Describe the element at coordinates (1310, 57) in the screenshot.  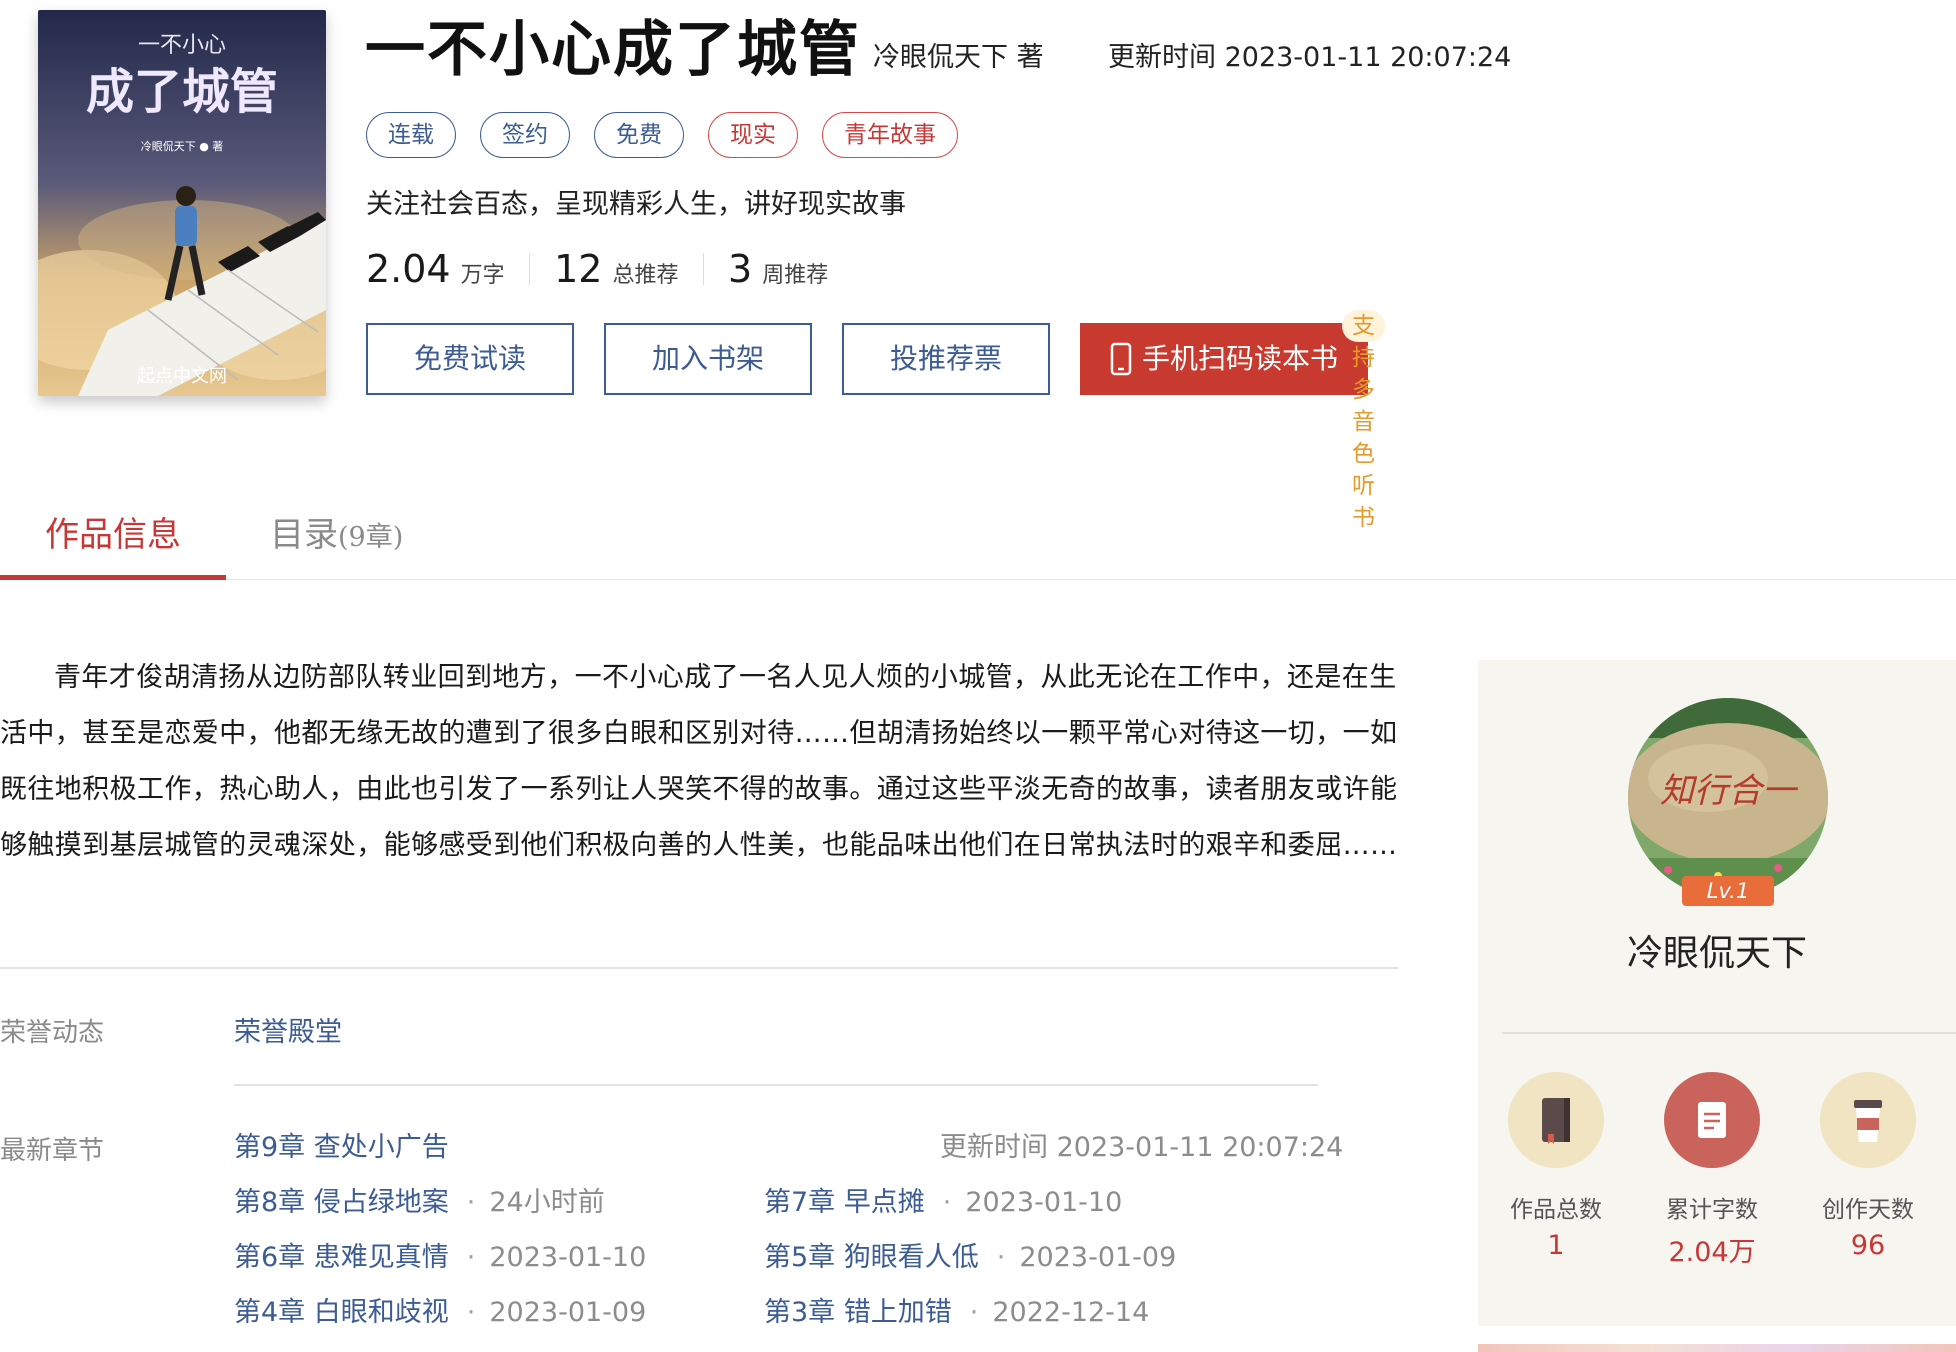
I see `update-time: 更新时间 2023-01-11 20:07:24` at that location.